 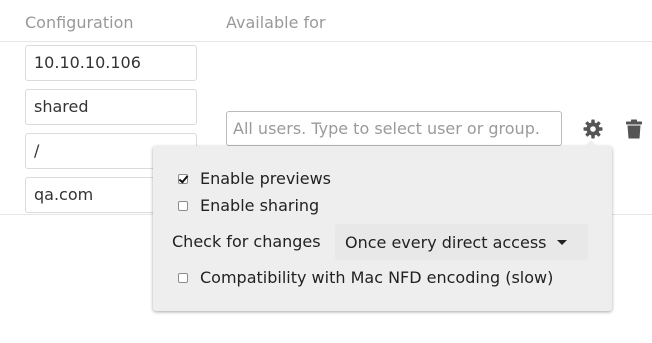 I want to click on header-divider, so click(x=326, y=41).